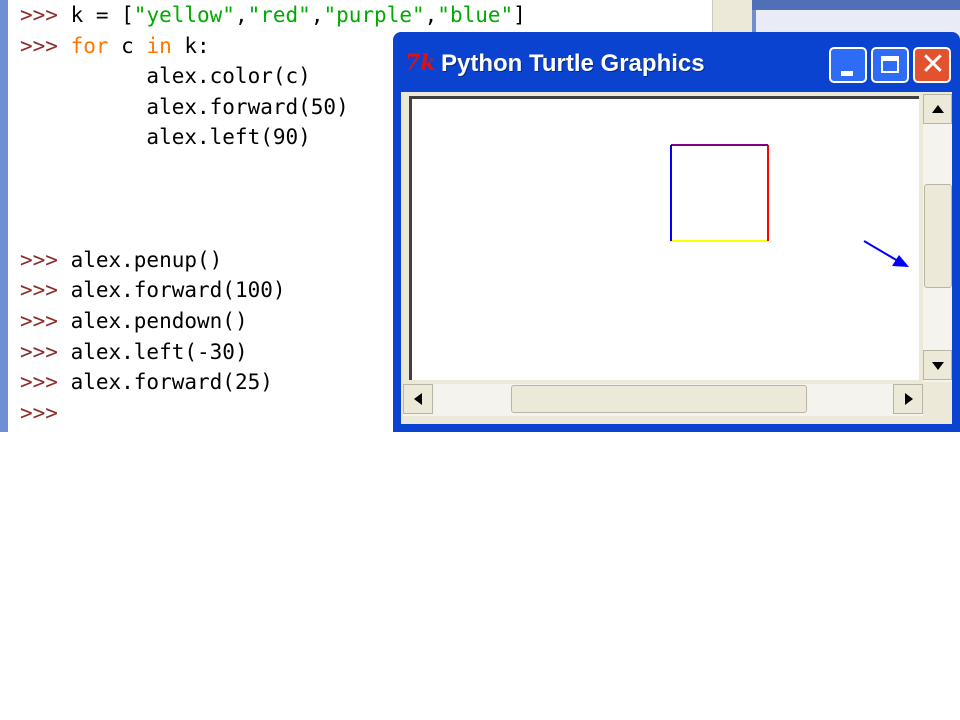 The width and height of the screenshot is (960, 720). I want to click on shell-string: "yellow", so click(184, 15).